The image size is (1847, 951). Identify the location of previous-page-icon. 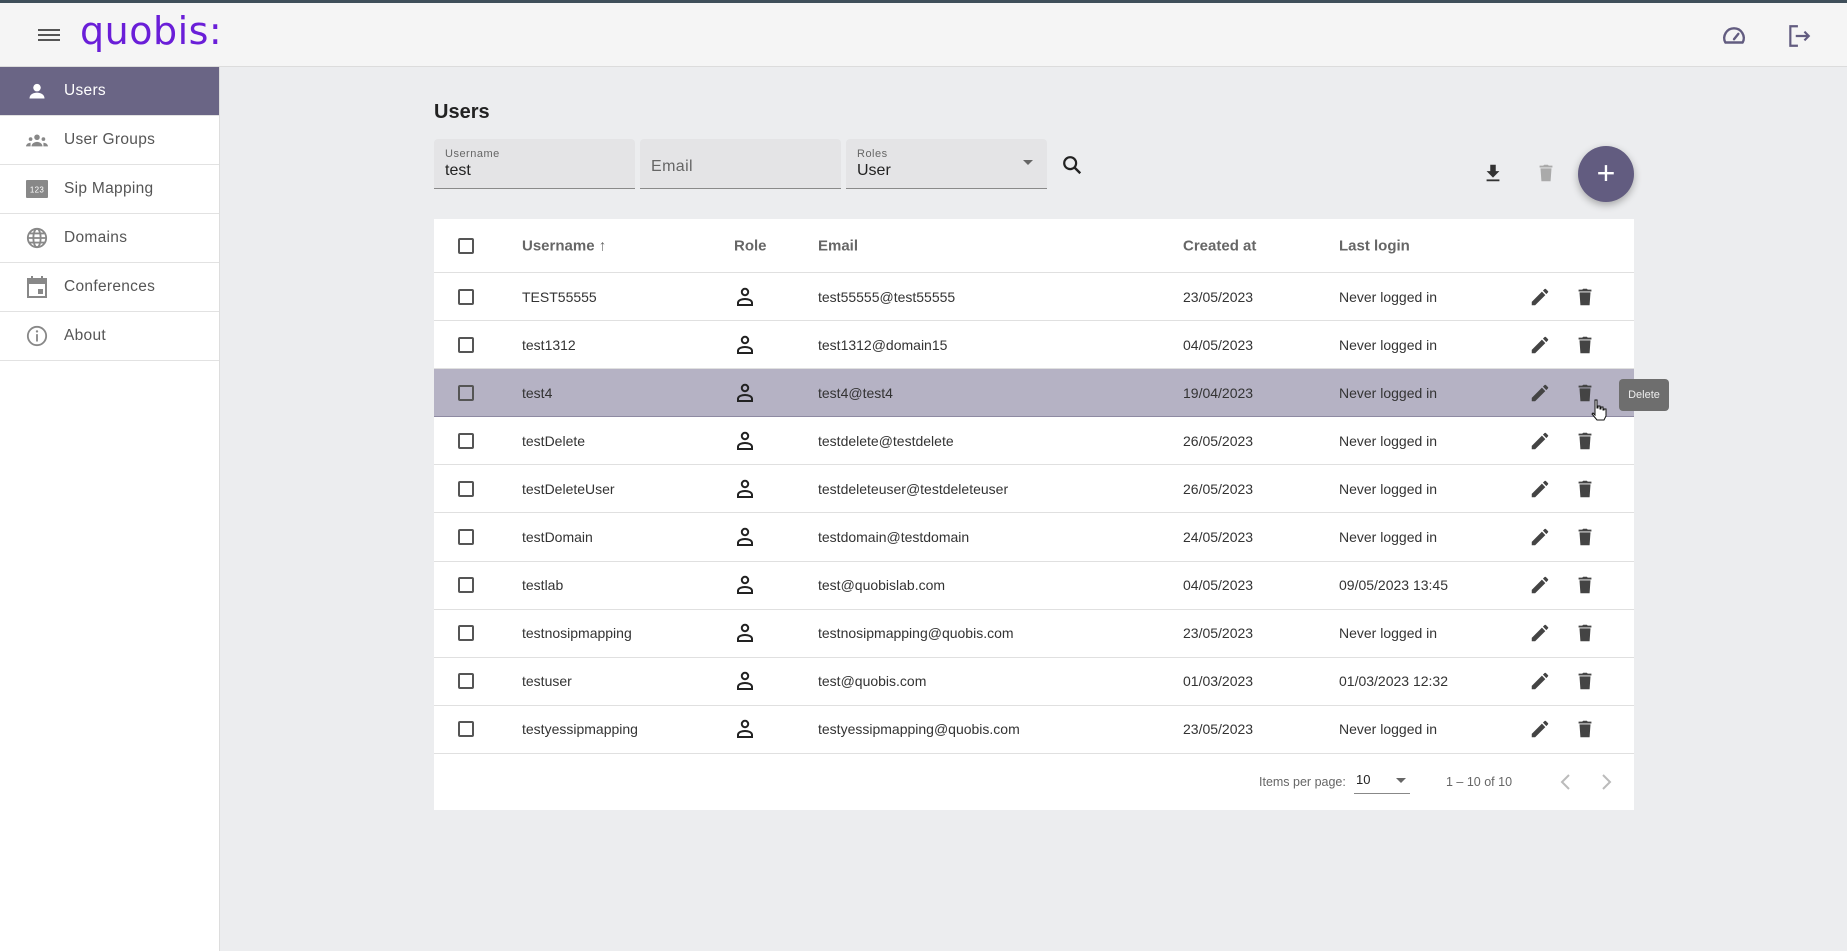
(1566, 782).